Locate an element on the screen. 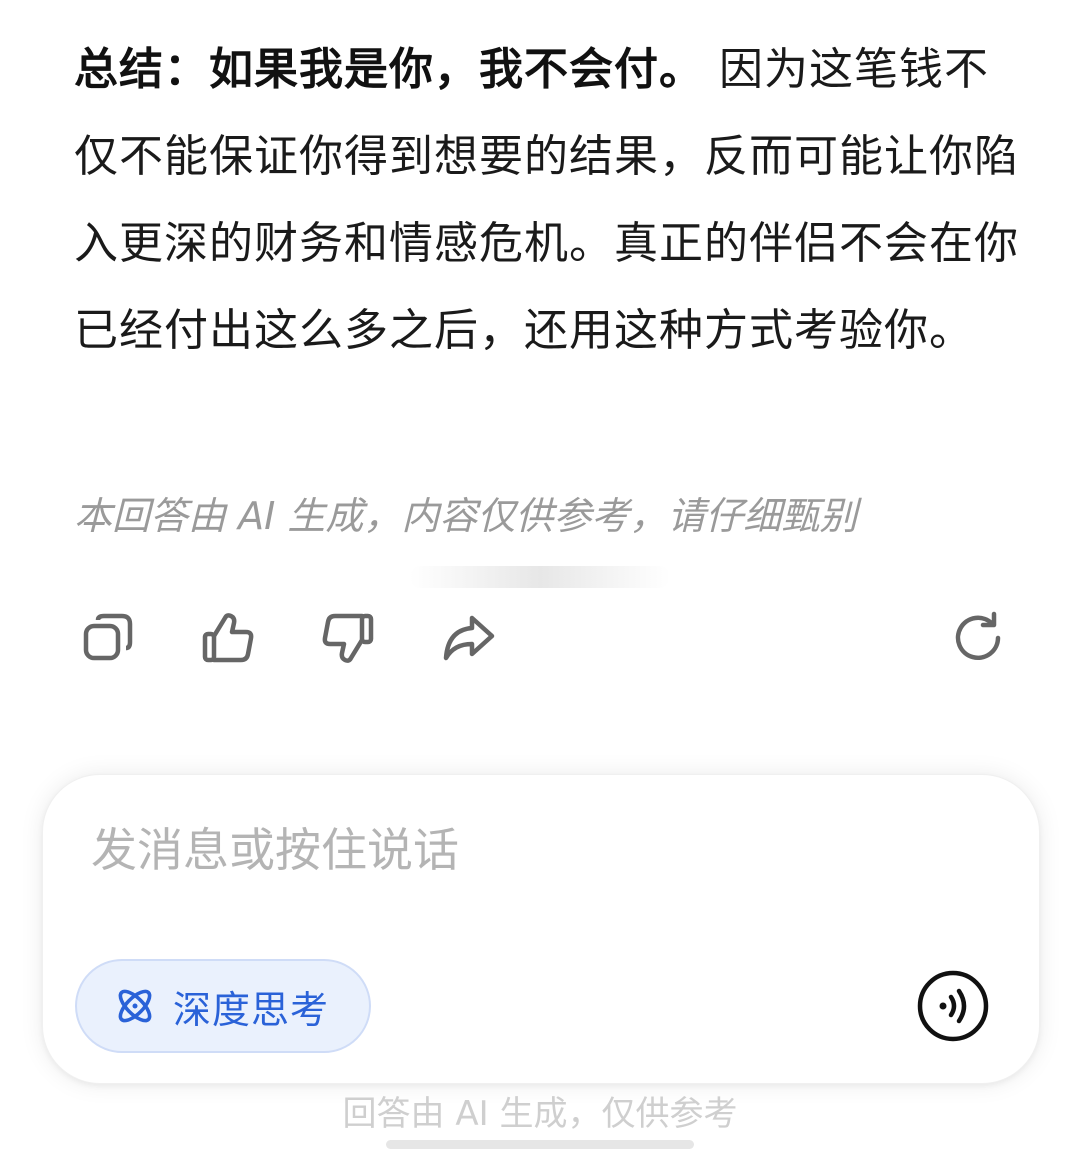 This screenshot has height=1149, width=1080. share-icon is located at coordinates (469, 638).